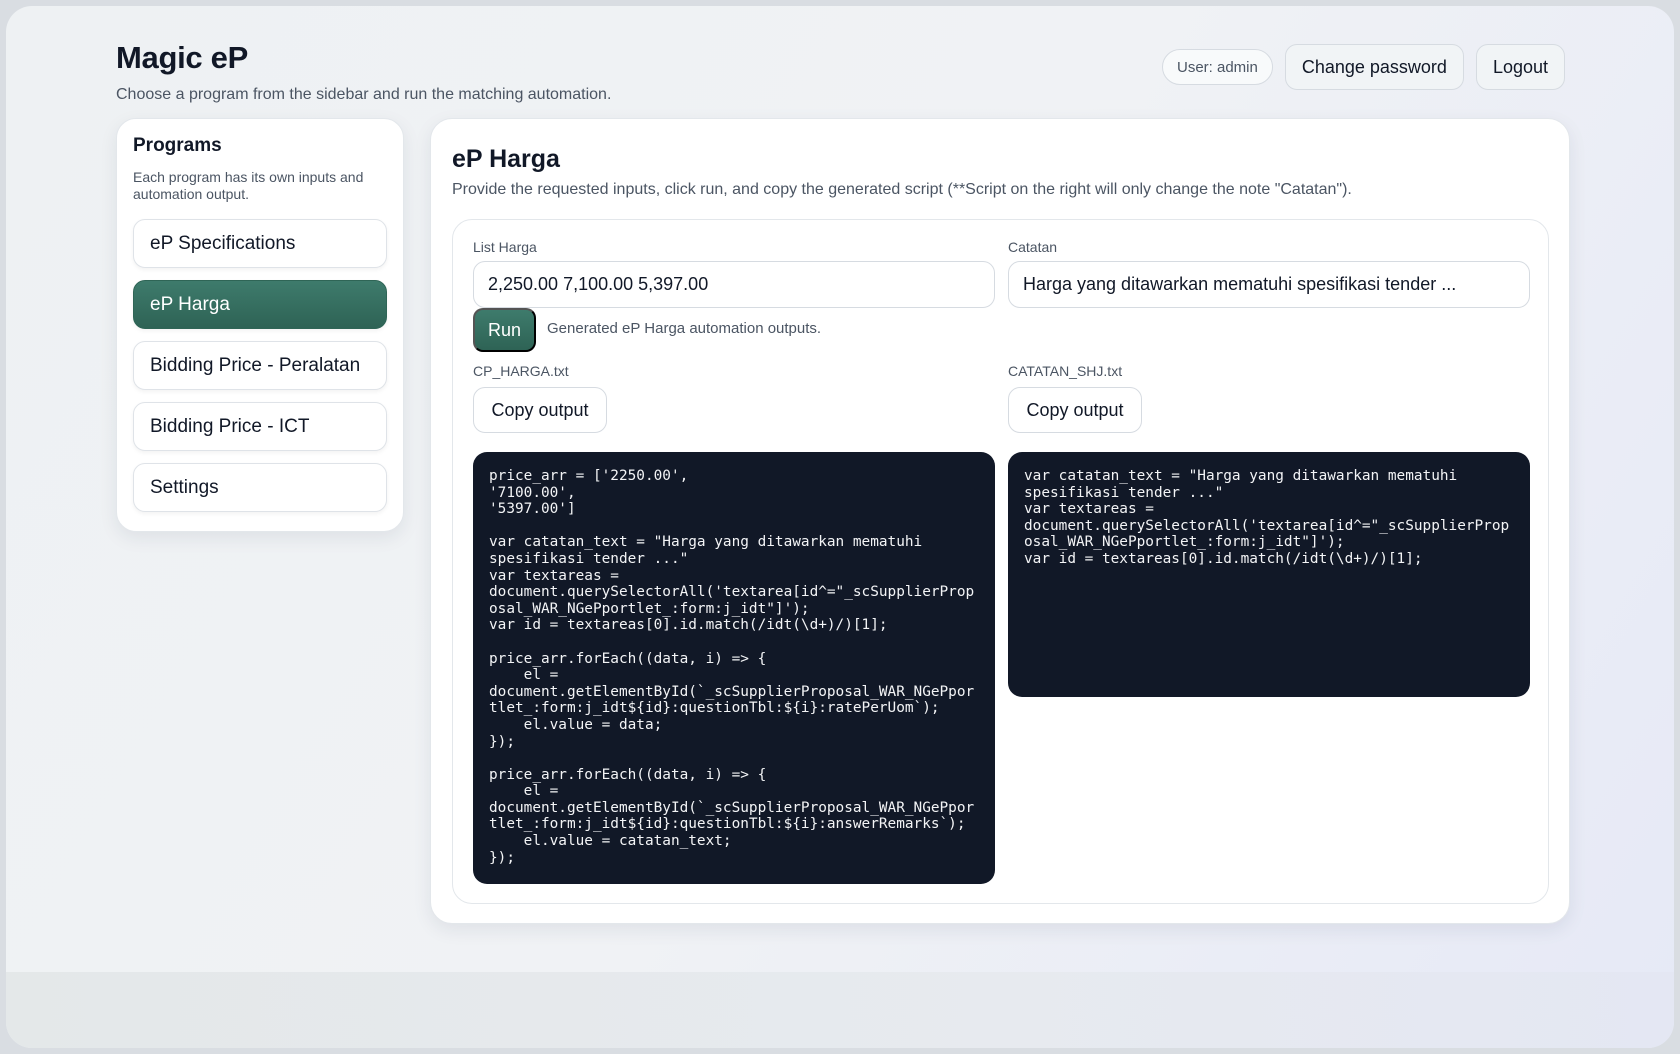  Describe the element at coordinates (260, 487) in the screenshot. I see `sidebar-item-settings: Settings` at that location.